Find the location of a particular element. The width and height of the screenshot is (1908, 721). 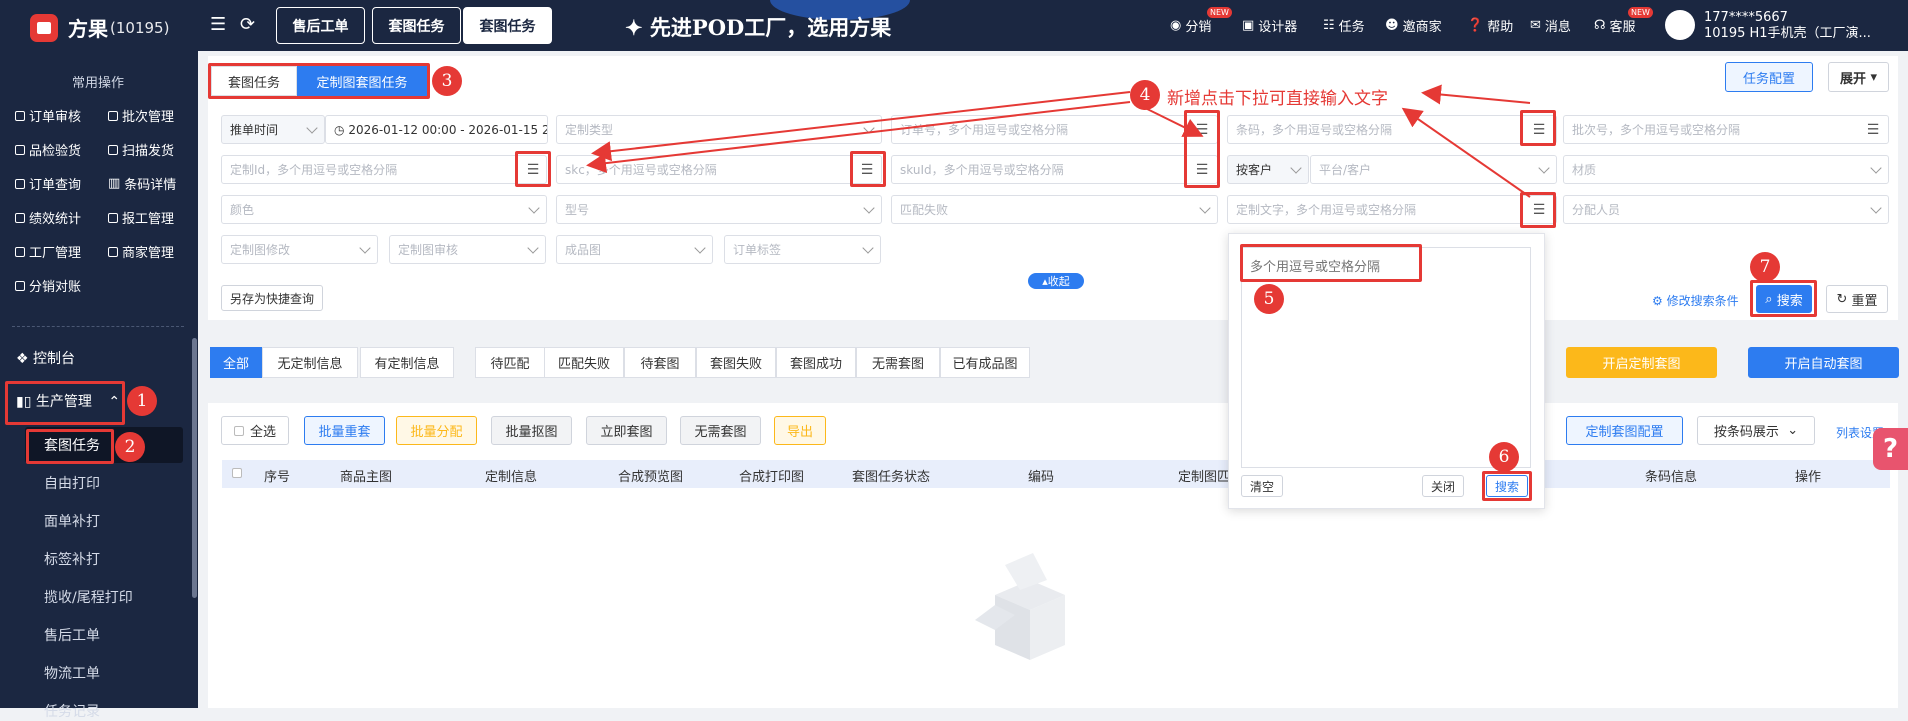

instant-mockup-button: 立即套图 is located at coordinates (626, 430).